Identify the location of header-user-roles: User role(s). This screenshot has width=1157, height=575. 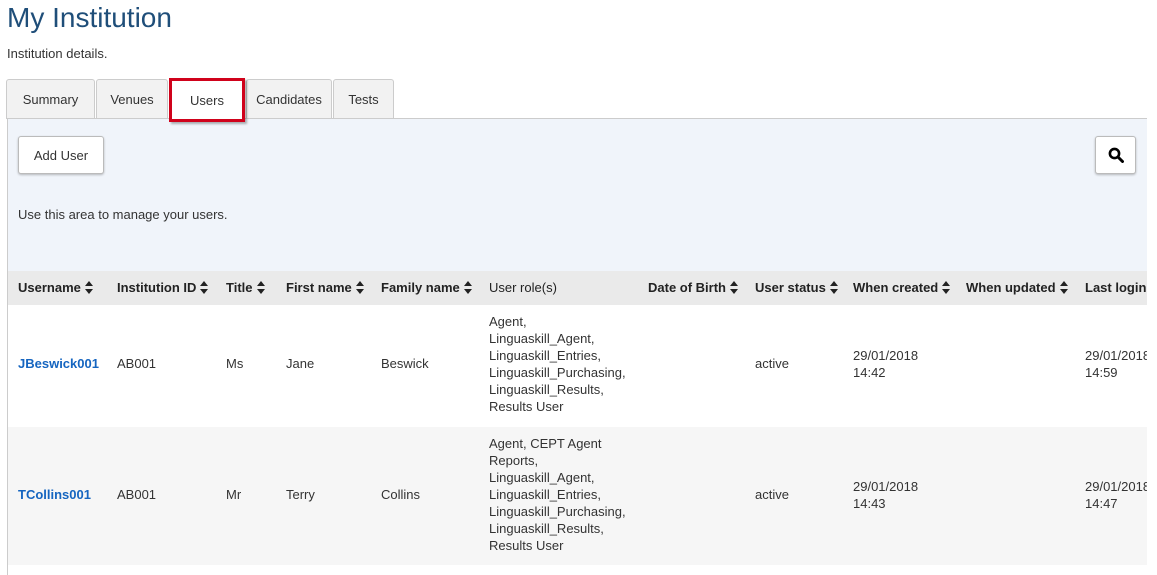
(523, 287).